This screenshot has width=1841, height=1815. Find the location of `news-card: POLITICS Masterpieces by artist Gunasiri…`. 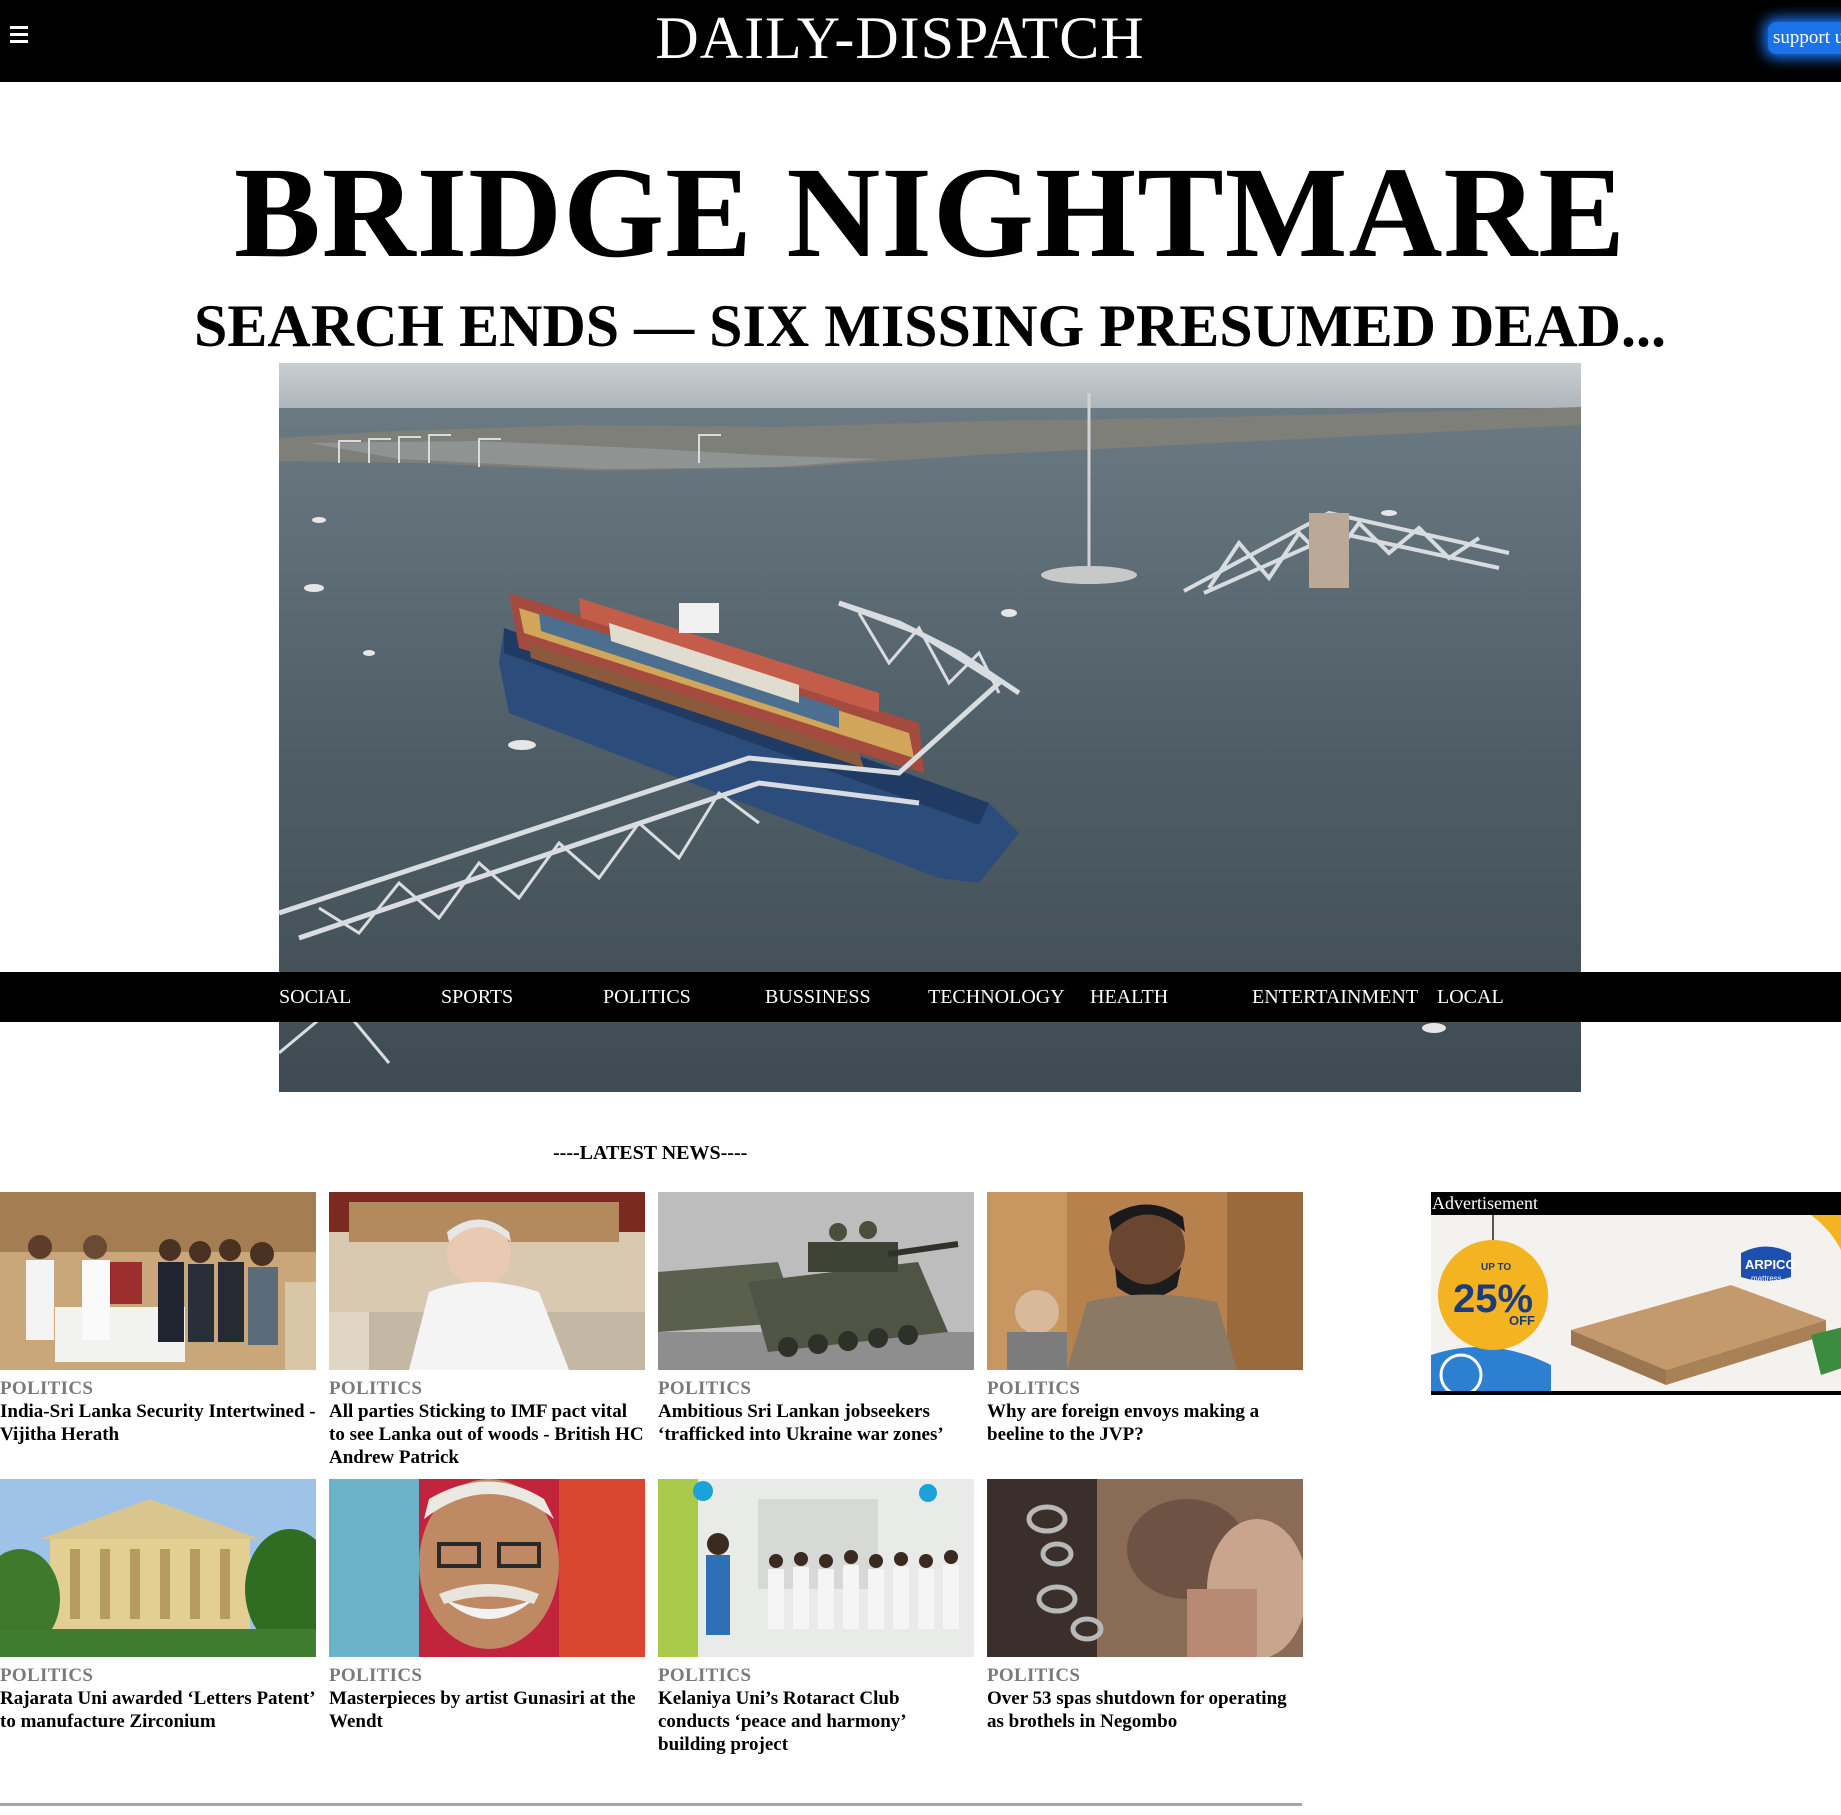

news-card: POLITICS Masterpieces by artist Gunasiri… is located at coordinates (488, 1606).